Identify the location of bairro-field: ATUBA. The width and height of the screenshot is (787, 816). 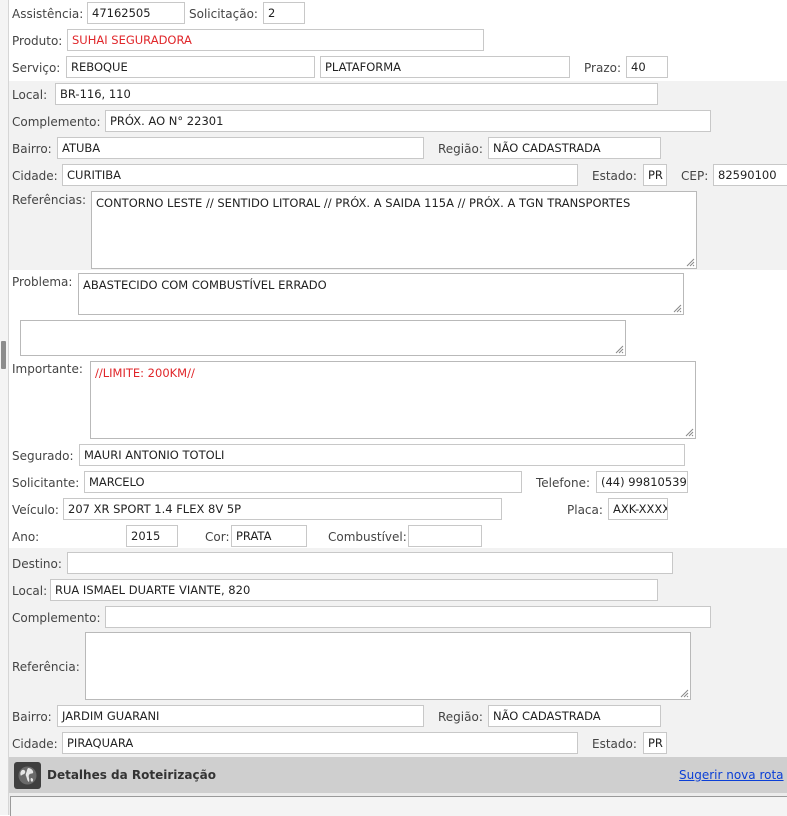
(240, 148).